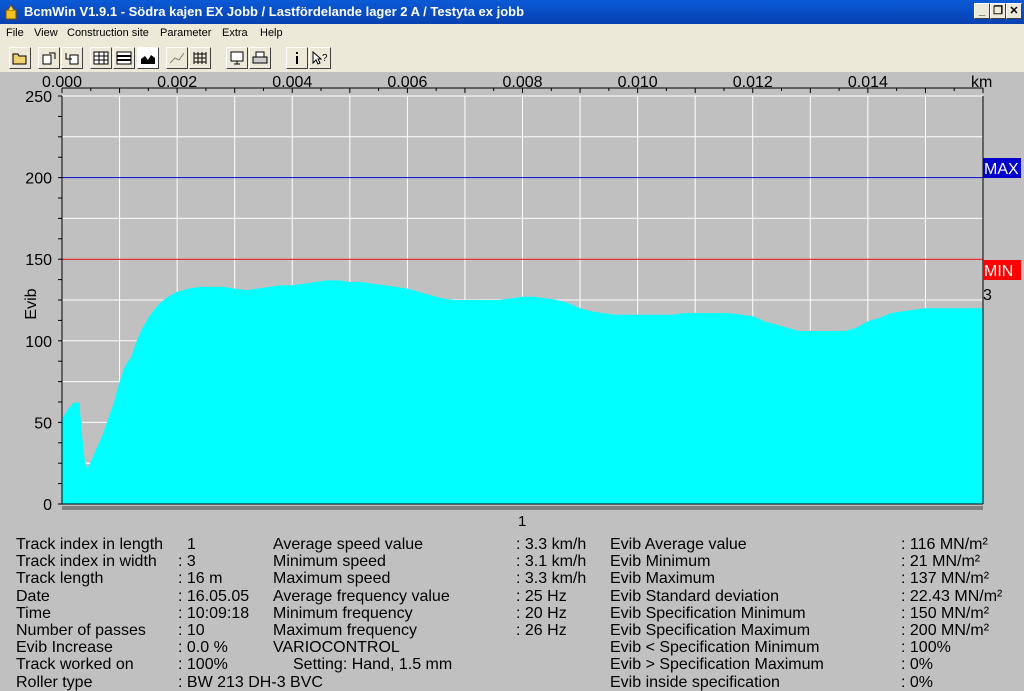 This screenshot has width=1024, height=691. What do you see at coordinates (329, 562) in the screenshot?
I see `stat-label: Minimum speed` at bounding box center [329, 562].